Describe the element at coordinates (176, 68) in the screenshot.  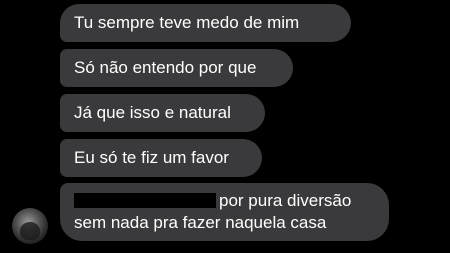
I see `message-bubble: Só não entendo por que` at that location.